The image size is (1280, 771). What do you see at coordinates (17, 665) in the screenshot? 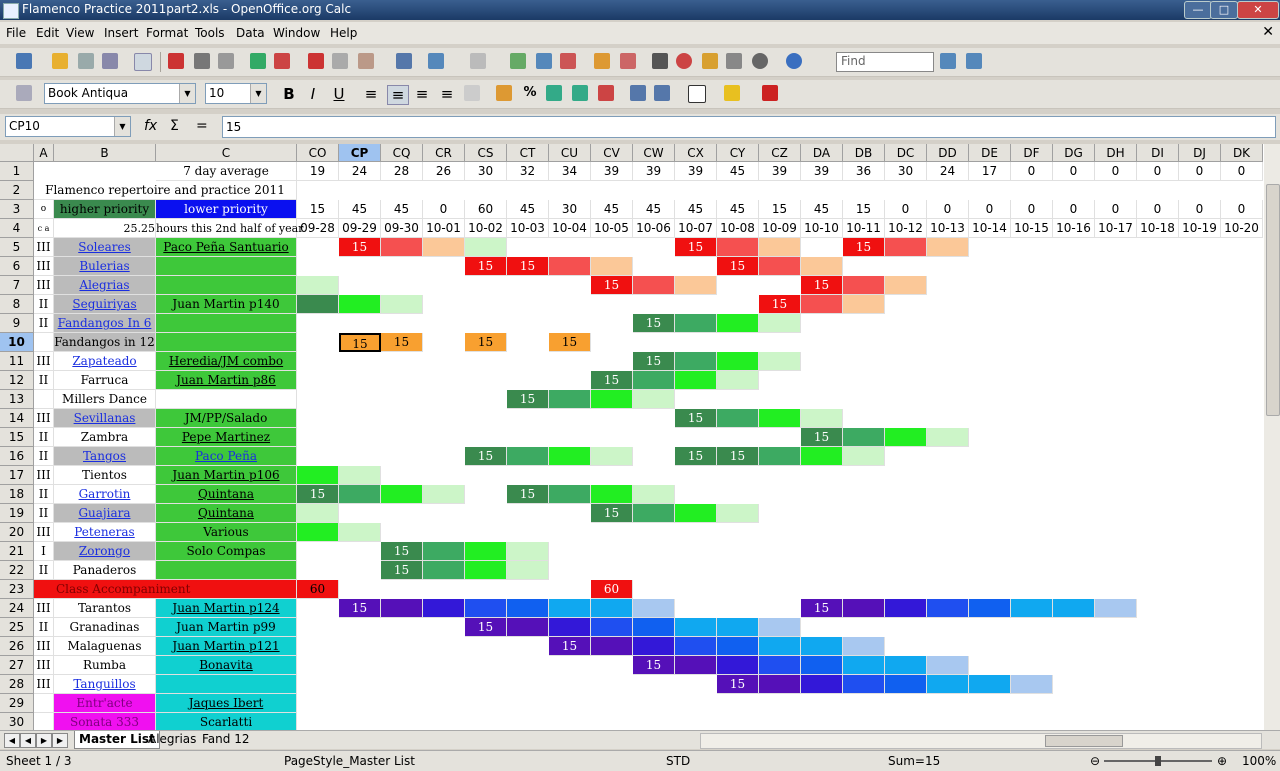
I see `row-header: 27` at bounding box center [17, 665].